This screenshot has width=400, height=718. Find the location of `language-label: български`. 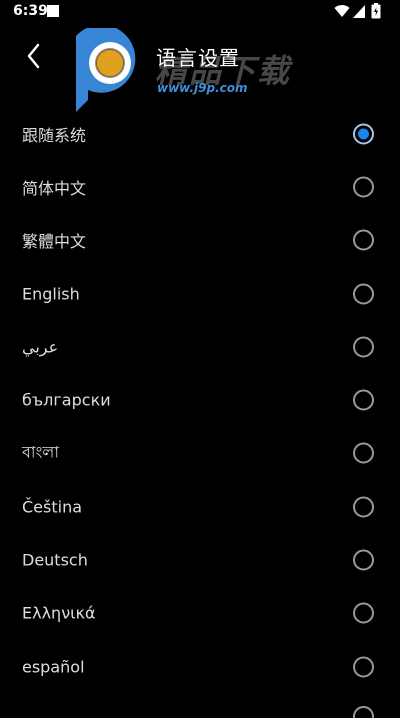

language-label: български is located at coordinates (66, 400).